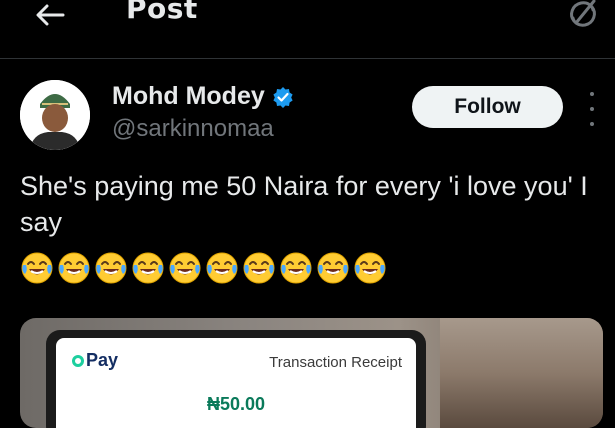  I want to click on opay-logo: Pay, so click(95, 360).